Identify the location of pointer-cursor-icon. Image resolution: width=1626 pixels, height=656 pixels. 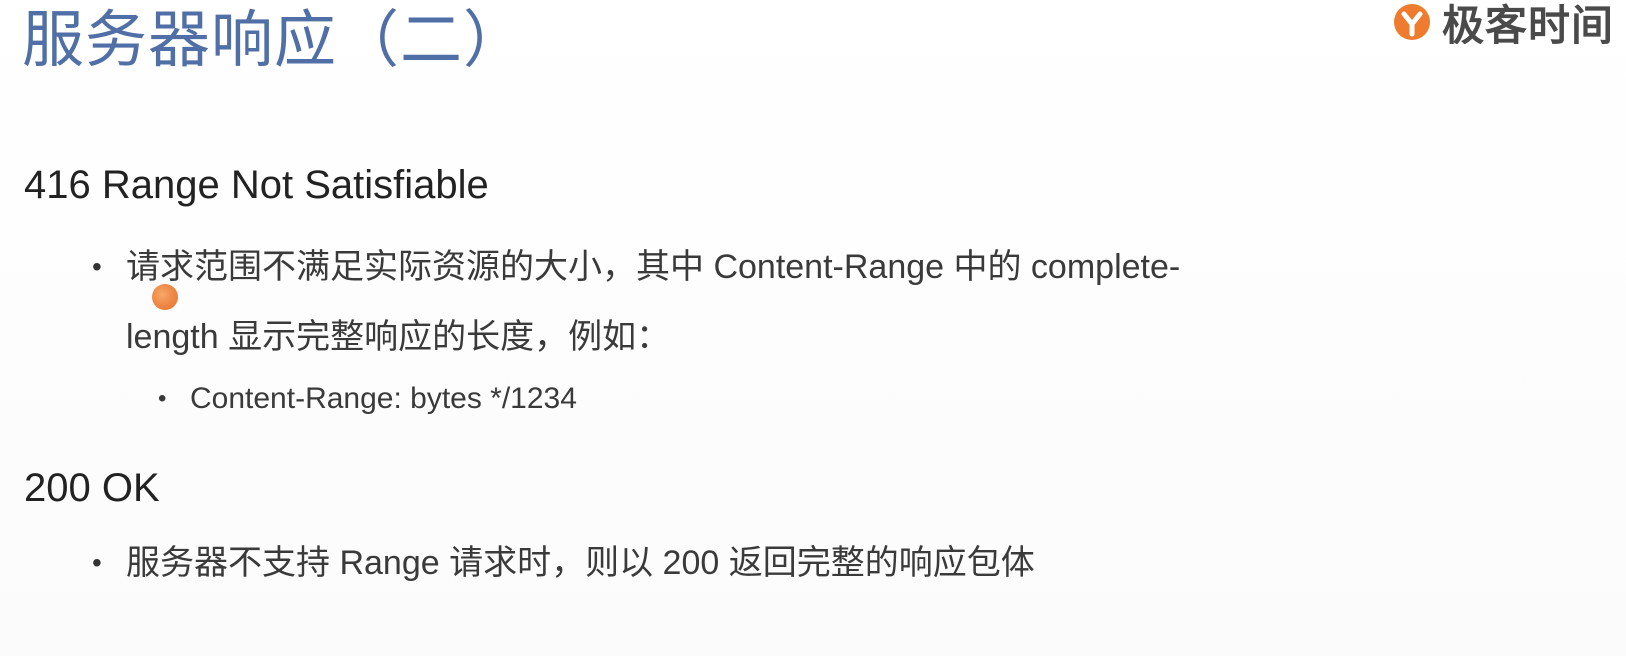
(165, 297).